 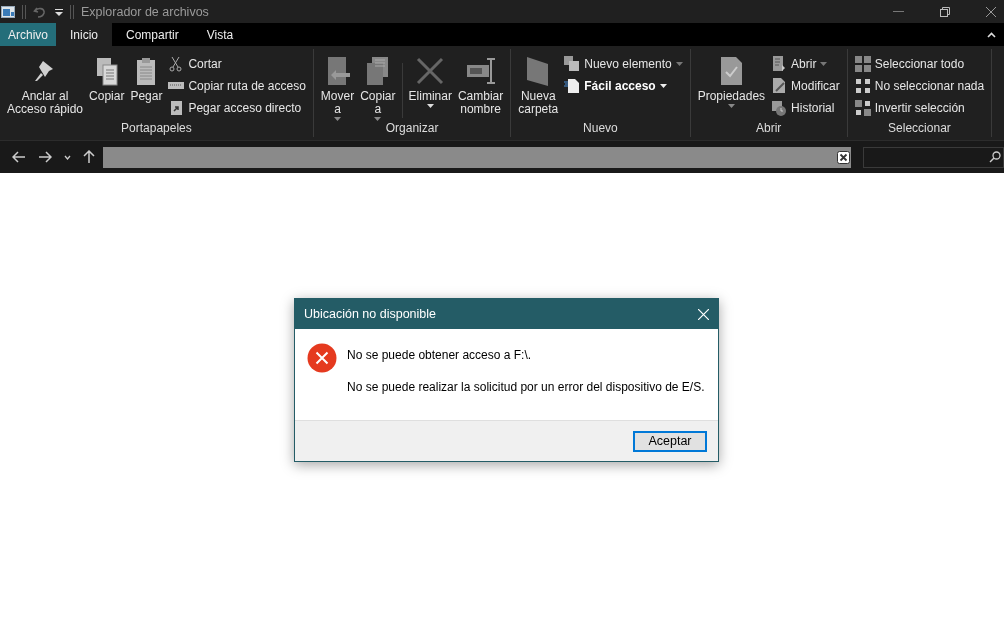 What do you see at coordinates (623, 86) in the screenshot?
I see `ribbon-button: Fácil acceso` at bounding box center [623, 86].